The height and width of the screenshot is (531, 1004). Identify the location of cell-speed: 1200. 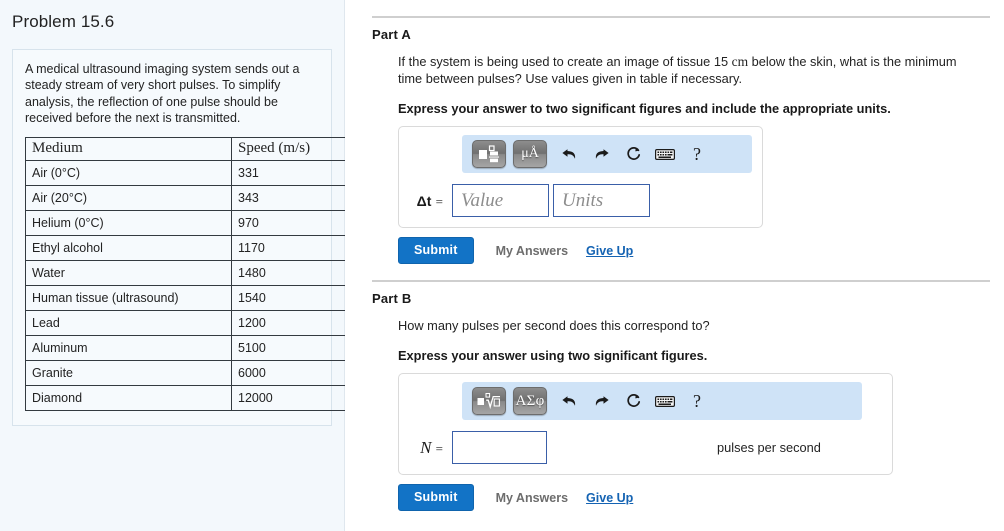
(288, 323).